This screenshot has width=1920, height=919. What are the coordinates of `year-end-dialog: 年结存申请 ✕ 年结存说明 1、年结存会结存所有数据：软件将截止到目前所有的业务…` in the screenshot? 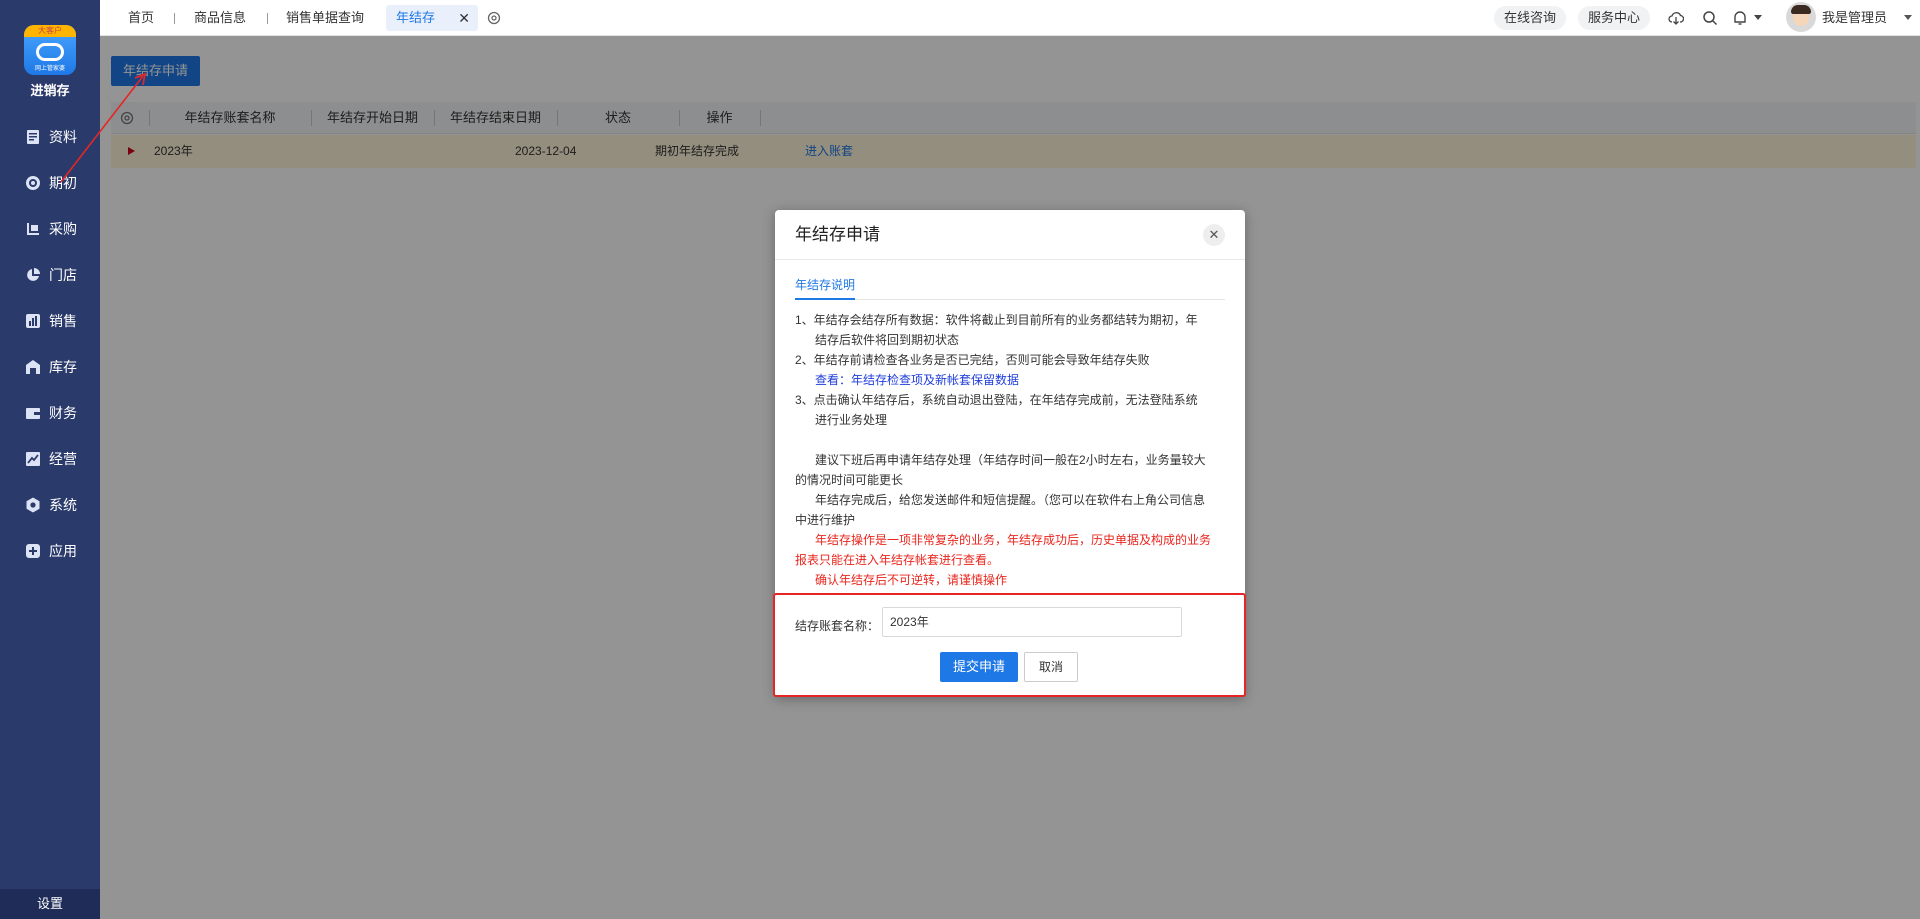 It's located at (1009, 453).